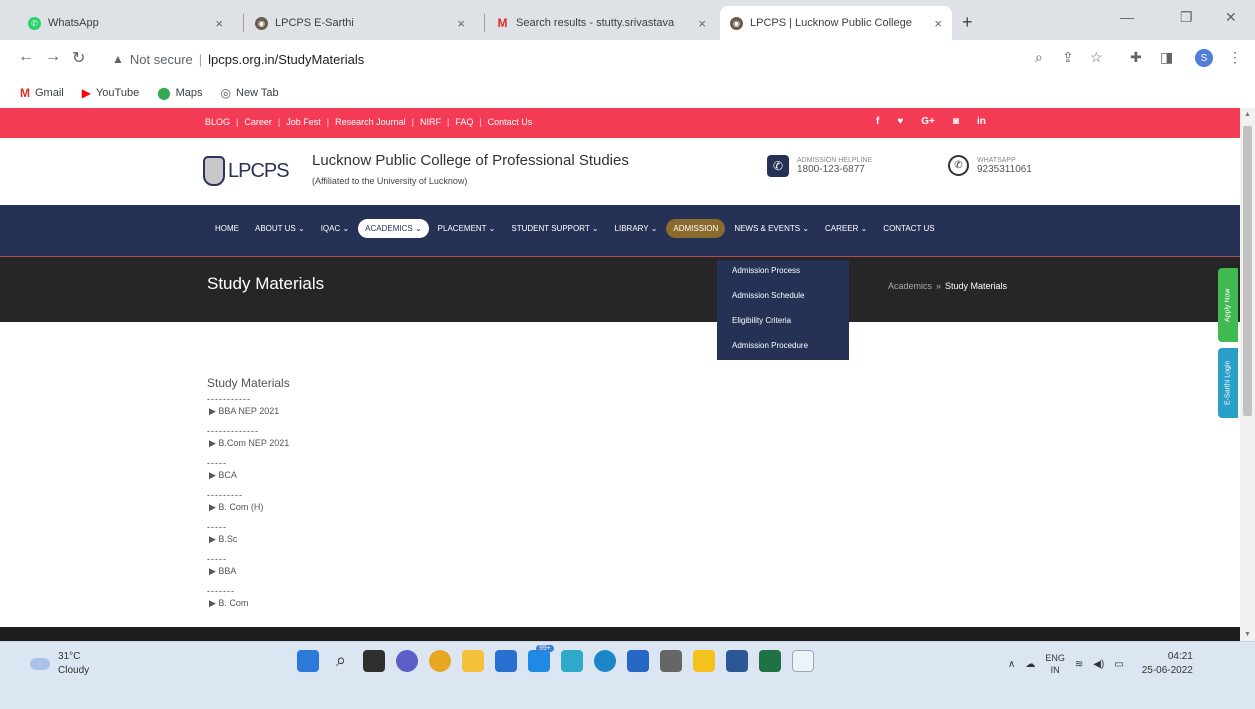 The height and width of the screenshot is (709, 1255). What do you see at coordinates (370, 122) in the screenshot?
I see `toplink-research: Research Journal` at bounding box center [370, 122].